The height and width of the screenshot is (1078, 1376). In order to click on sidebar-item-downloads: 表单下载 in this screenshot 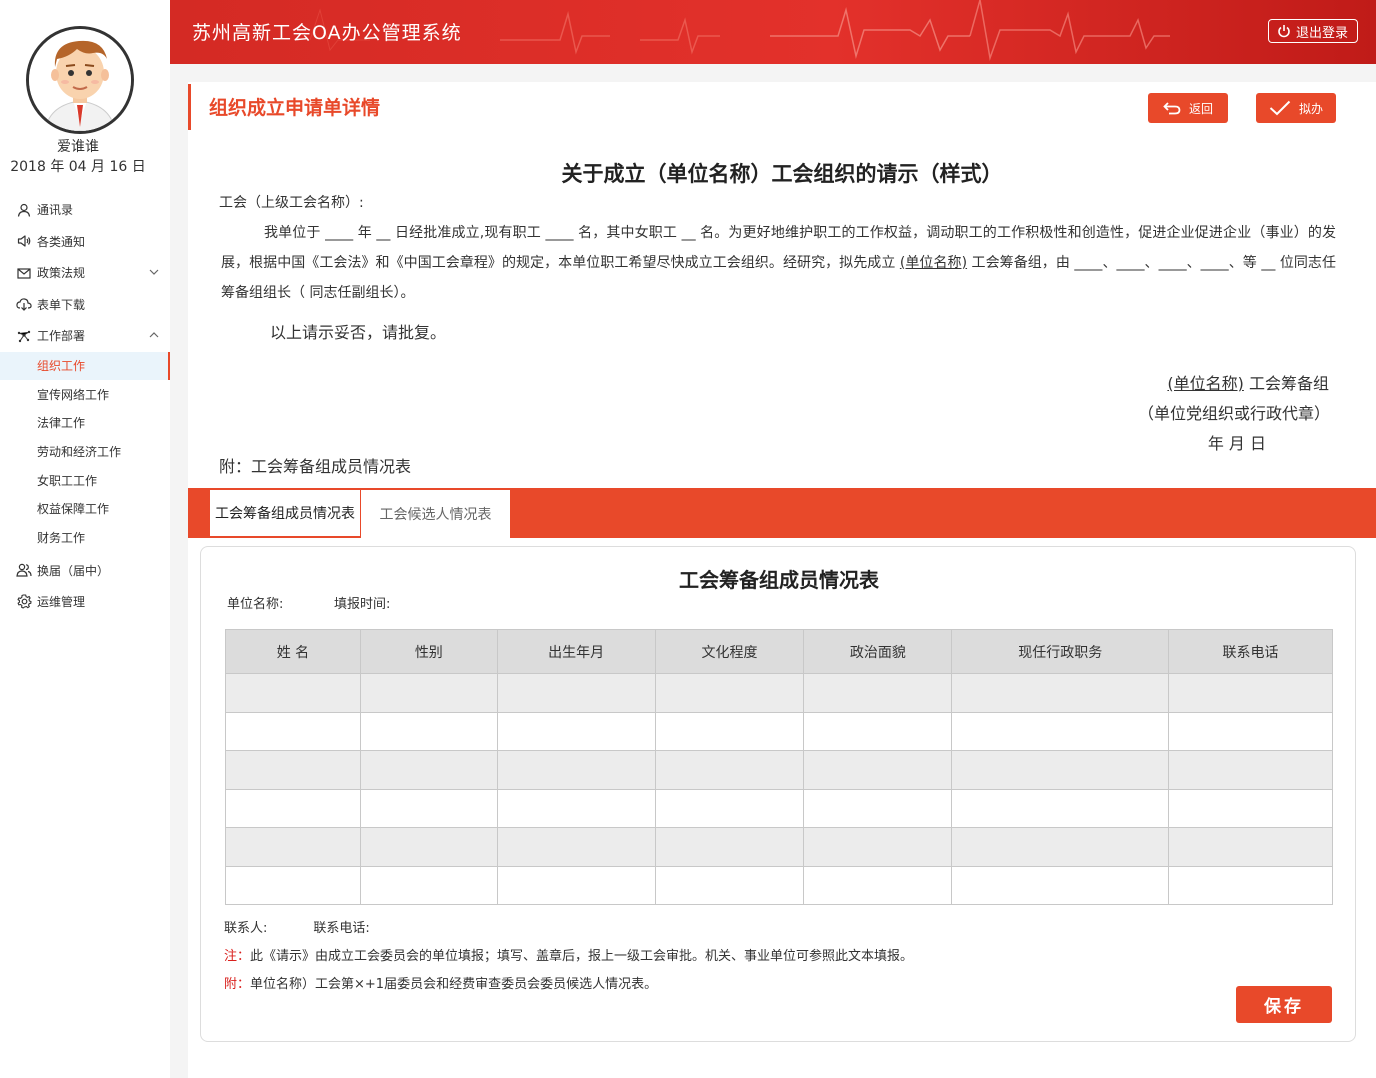, I will do `click(85, 305)`.